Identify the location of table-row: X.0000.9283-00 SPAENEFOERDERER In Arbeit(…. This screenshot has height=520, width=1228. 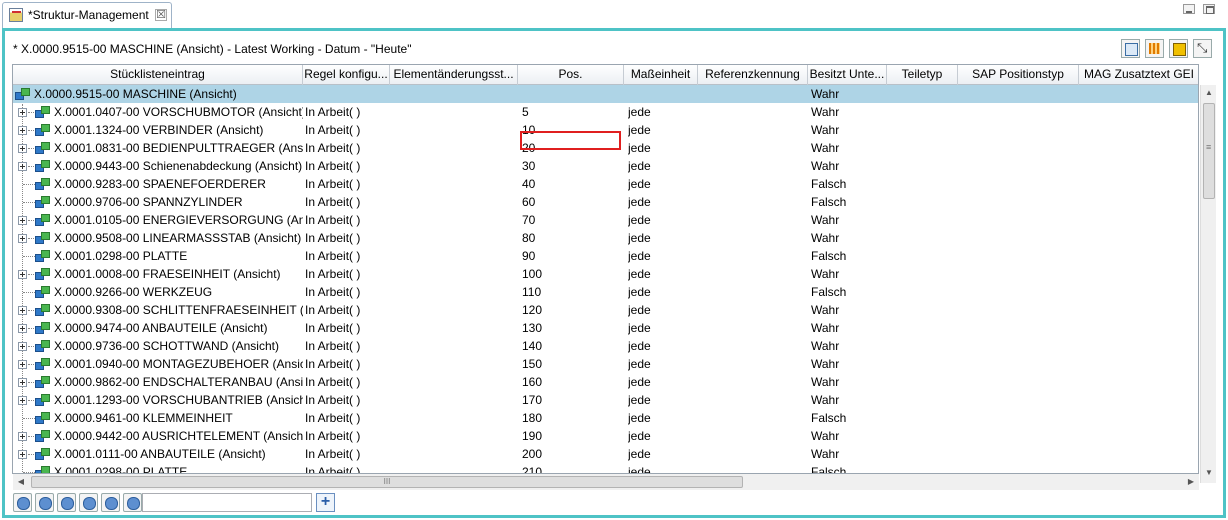
(605, 184).